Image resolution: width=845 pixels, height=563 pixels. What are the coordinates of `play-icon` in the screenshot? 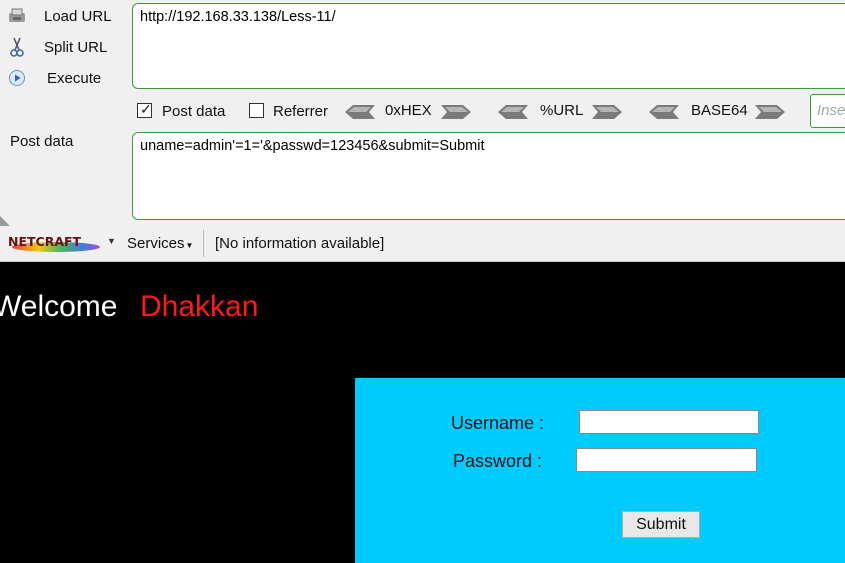 It's located at (17, 78).